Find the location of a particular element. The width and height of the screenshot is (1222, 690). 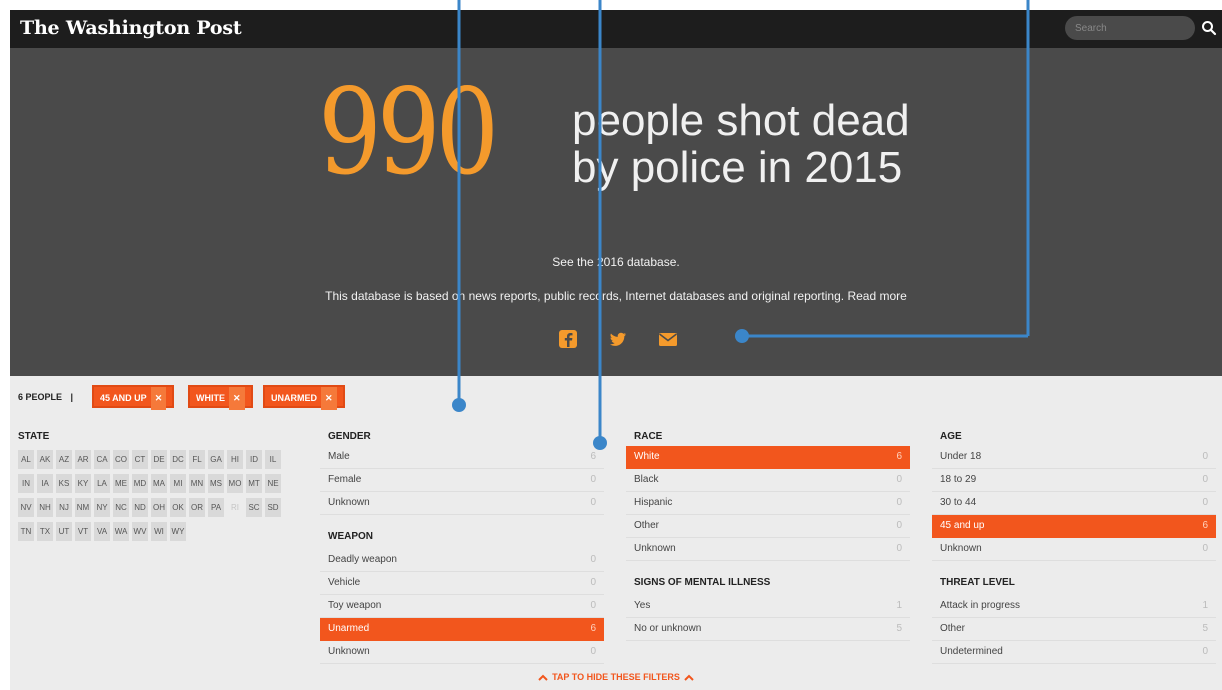

gender-option: Female 0 is located at coordinates (462, 480).